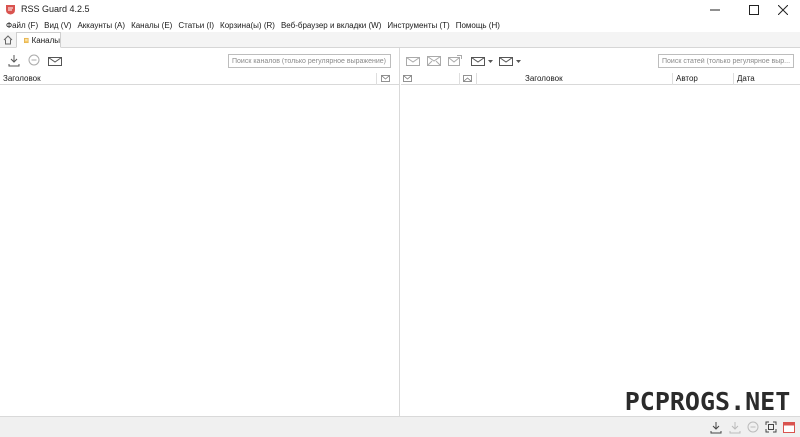 The width and height of the screenshot is (800, 437). What do you see at coordinates (600, 60) in the screenshot?
I see `articles-toolbar` at bounding box center [600, 60].